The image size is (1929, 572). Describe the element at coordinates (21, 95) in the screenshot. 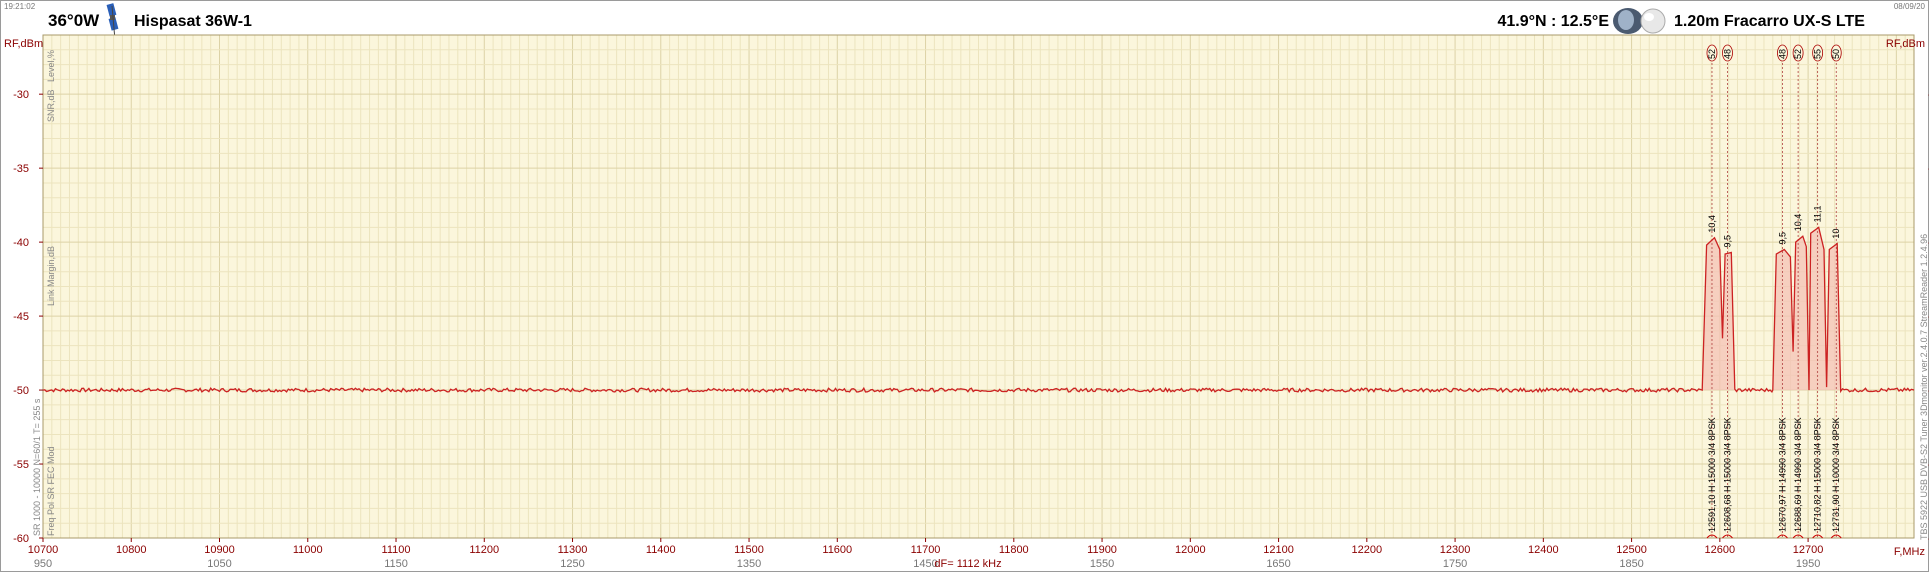

I see `y-tick-label-left: -30` at that location.